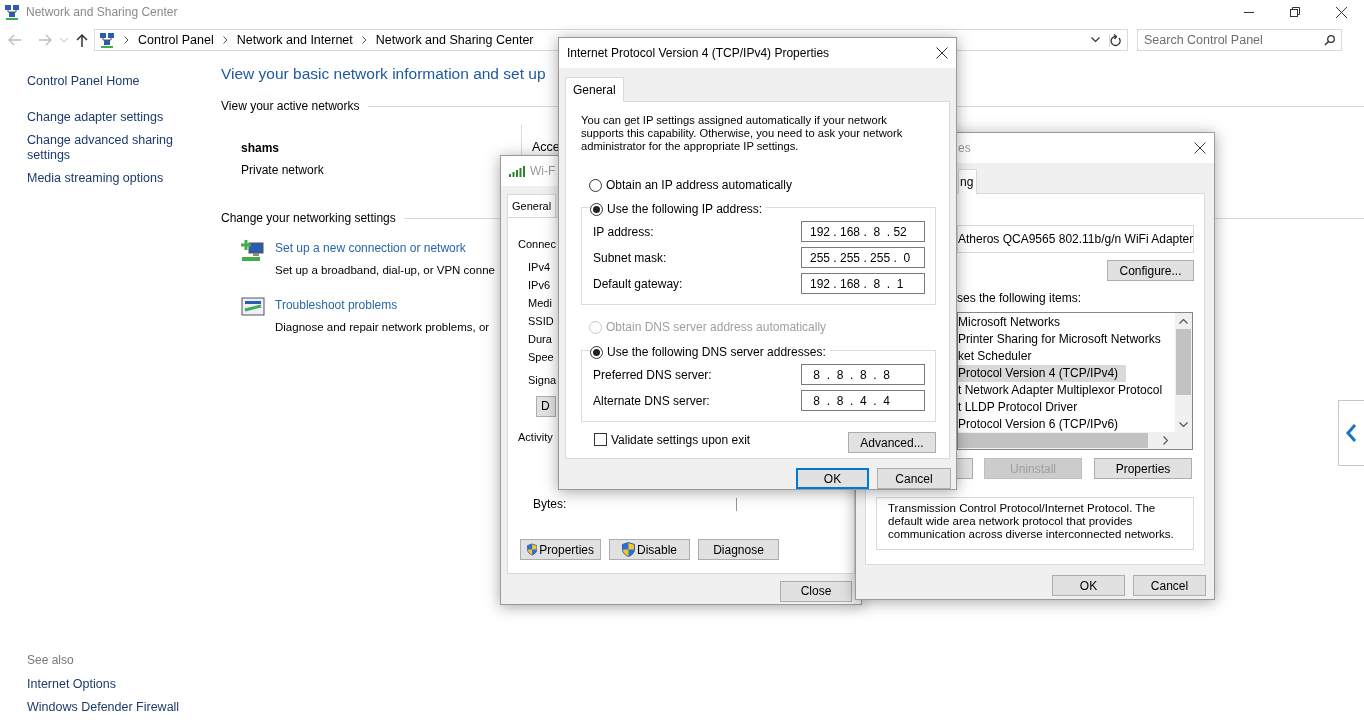 The width and height of the screenshot is (1364, 727). Describe the element at coordinates (649, 549) in the screenshot. I see `action-button: Disable` at that location.